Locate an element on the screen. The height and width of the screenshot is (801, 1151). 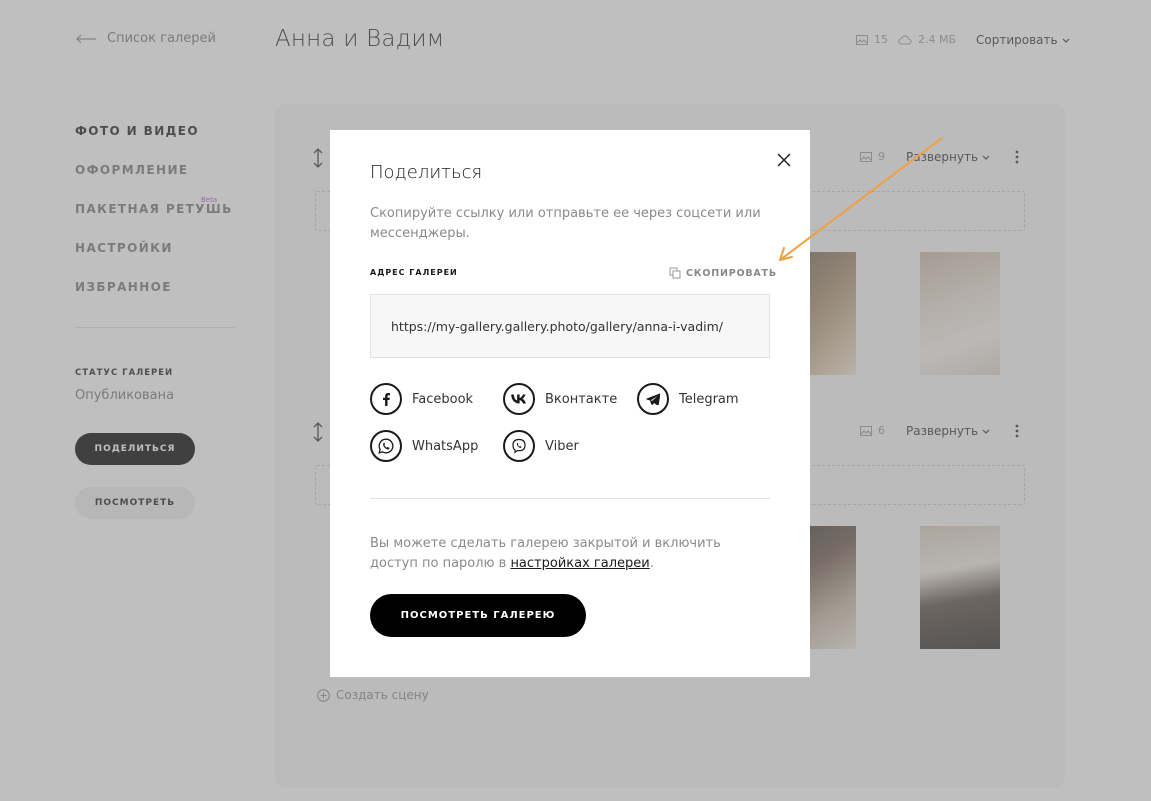
share-facebook-button: Facebook is located at coordinates (421, 399).